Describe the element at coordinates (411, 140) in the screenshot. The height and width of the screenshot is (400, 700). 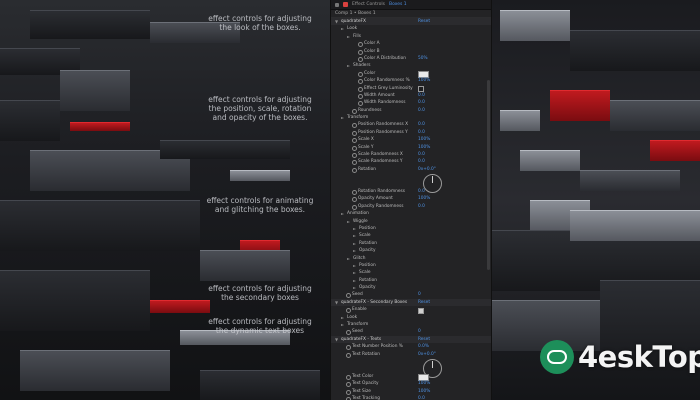
I see `property-row: Scale X 100%` at that location.